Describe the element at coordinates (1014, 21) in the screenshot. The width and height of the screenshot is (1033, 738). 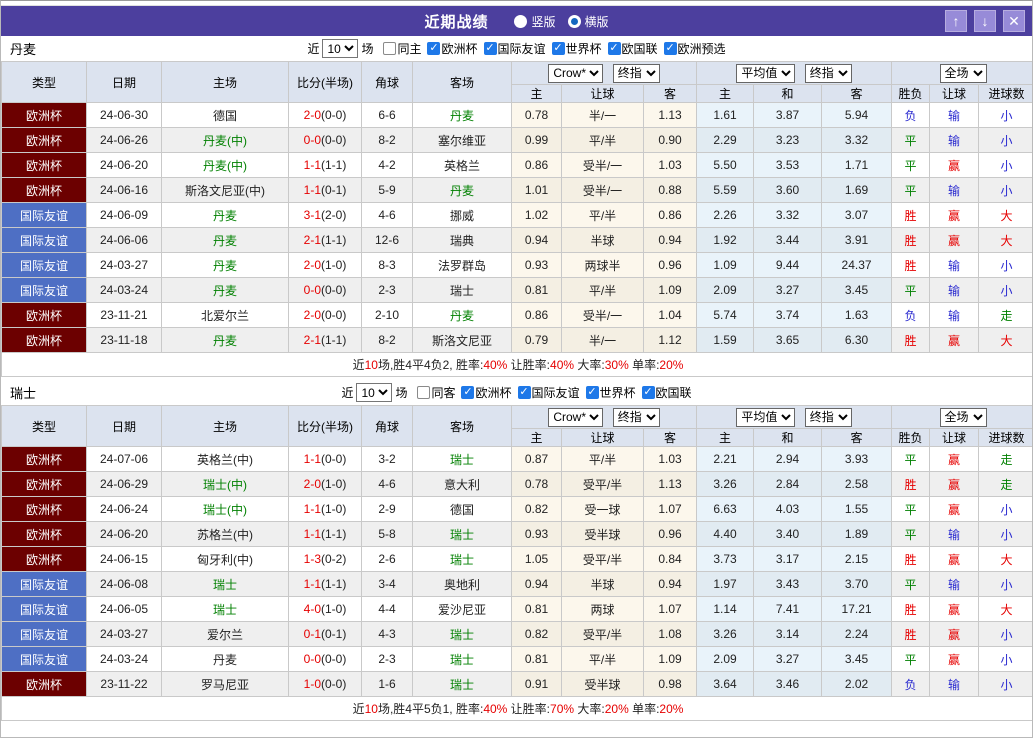
I see `close-button: ✕` at that location.